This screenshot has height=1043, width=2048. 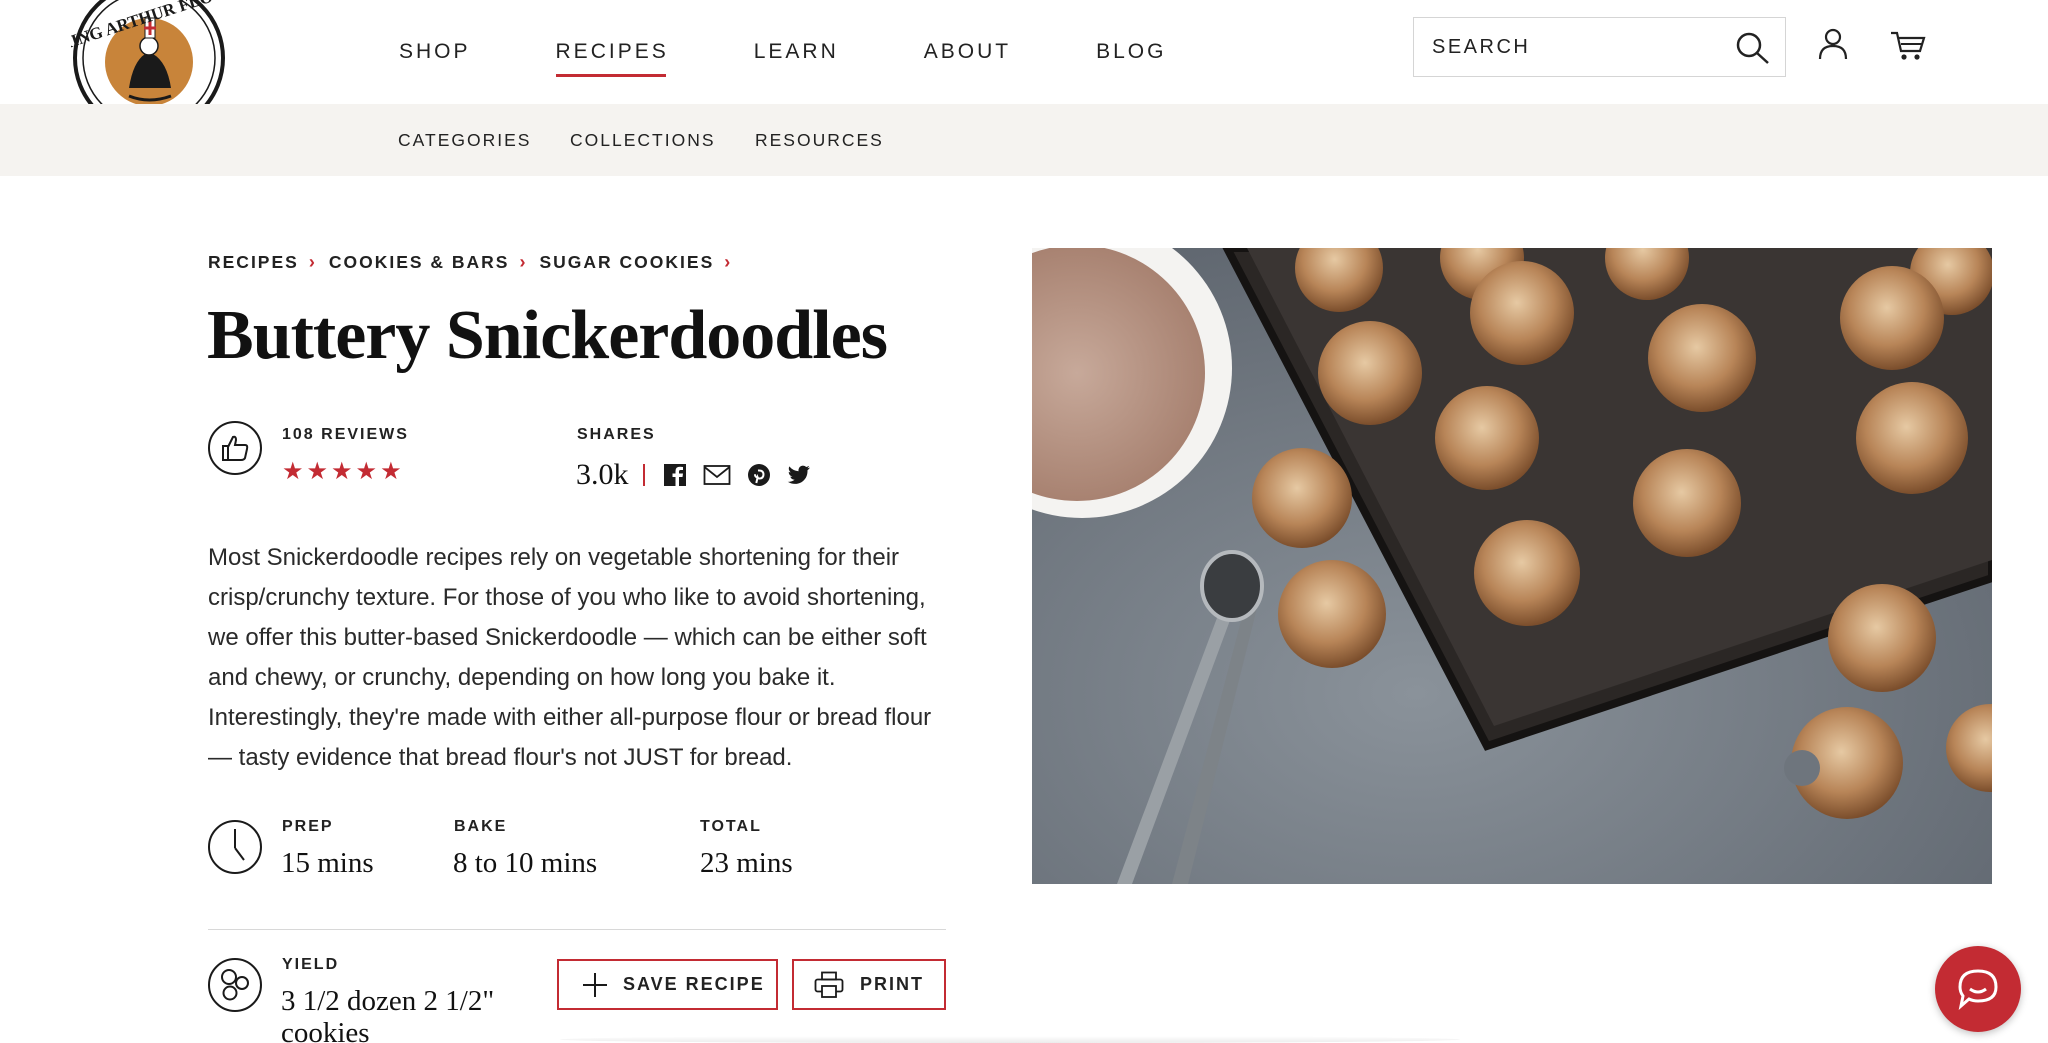 I want to click on search-input, so click(x=1564, y=47).